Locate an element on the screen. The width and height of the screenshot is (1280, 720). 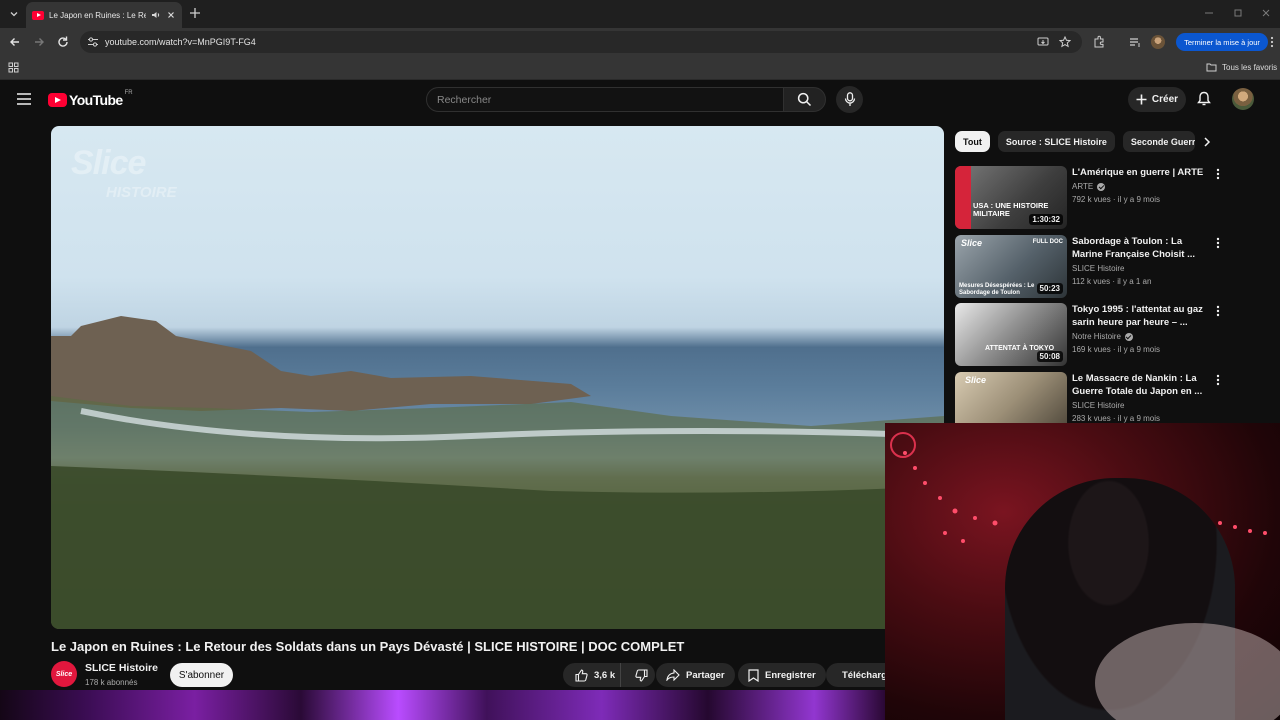
youtube-header: YouTube FR Rechercher Créer is located at coordinates (640, 100).